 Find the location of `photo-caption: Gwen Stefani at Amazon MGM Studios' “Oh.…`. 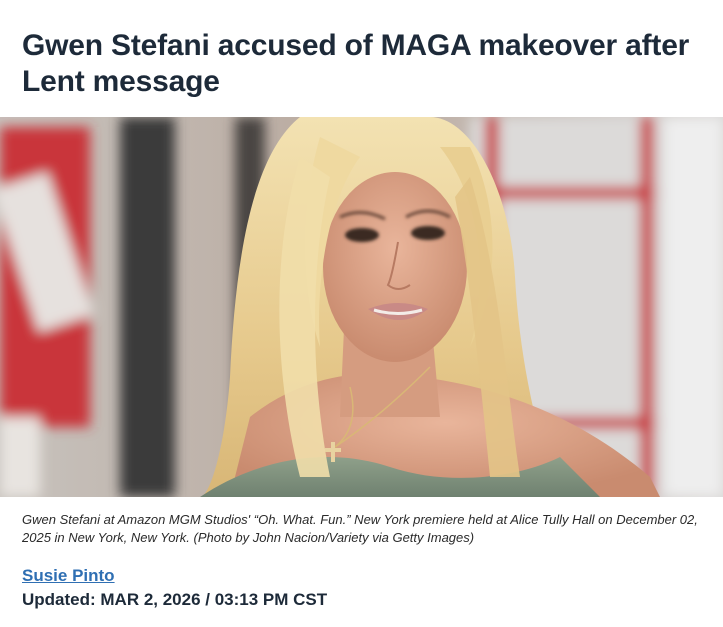

photo-caption: Gwen Stefani at Amazon MGM Studios' “Oh.… is located at coordinates (360, 528).